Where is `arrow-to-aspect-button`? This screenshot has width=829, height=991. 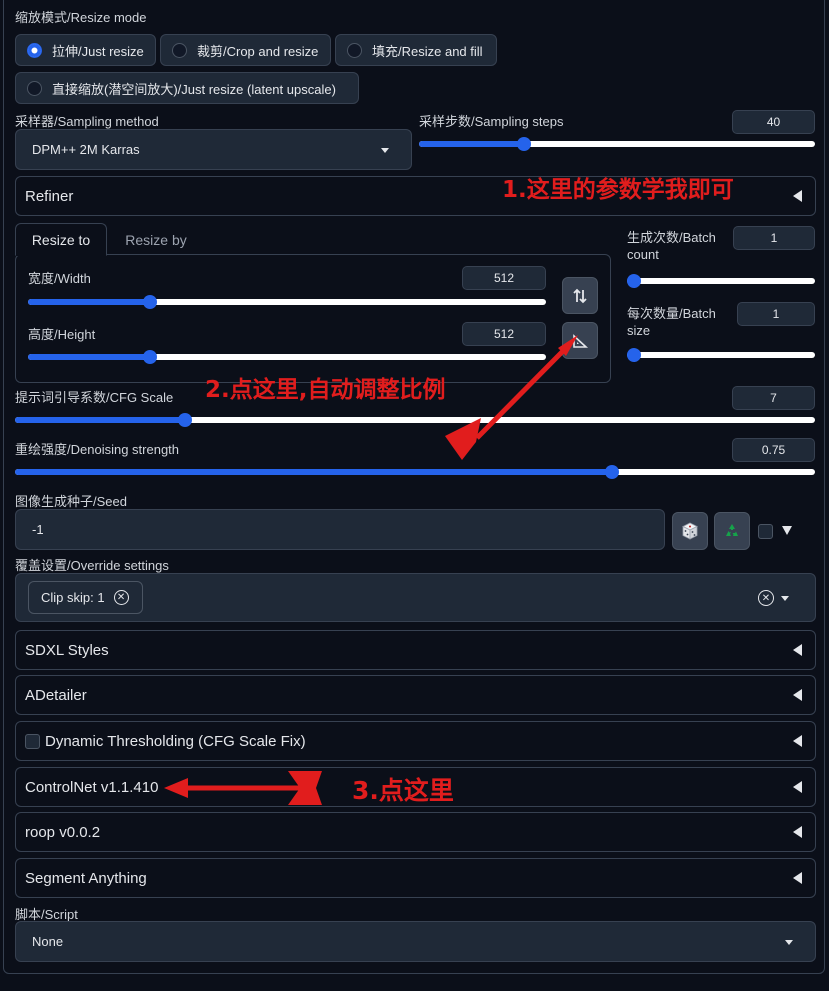 arrow-to-aspect-button is located at coordinates (511, 397).